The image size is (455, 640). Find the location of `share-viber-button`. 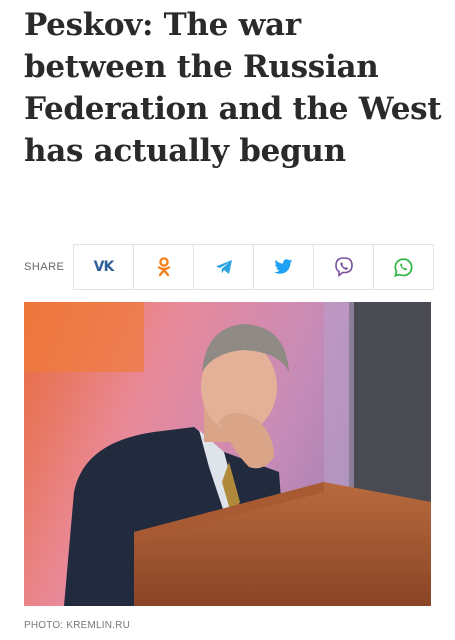

share-viber-button is located at coordinates (343, 267).